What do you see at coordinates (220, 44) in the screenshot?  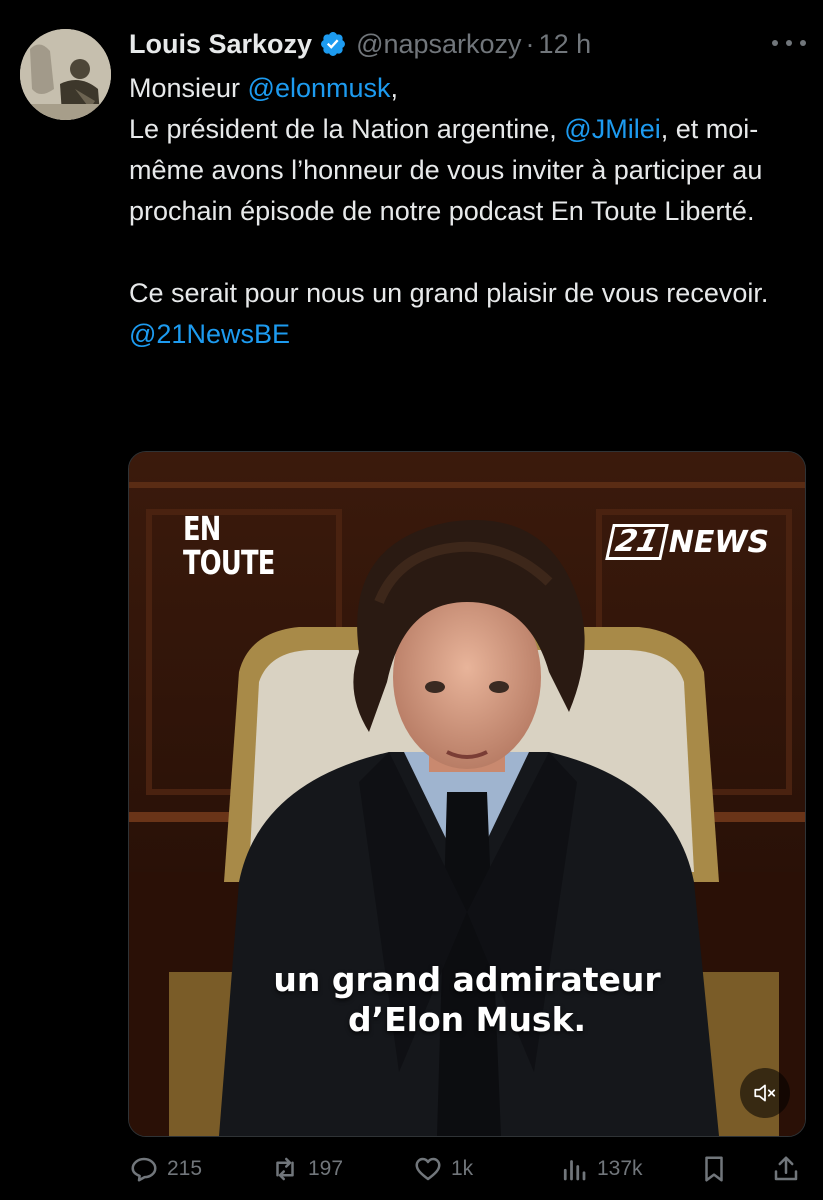 I see `author-name: Louis Sarkozy` at bounding box center [220, 44].